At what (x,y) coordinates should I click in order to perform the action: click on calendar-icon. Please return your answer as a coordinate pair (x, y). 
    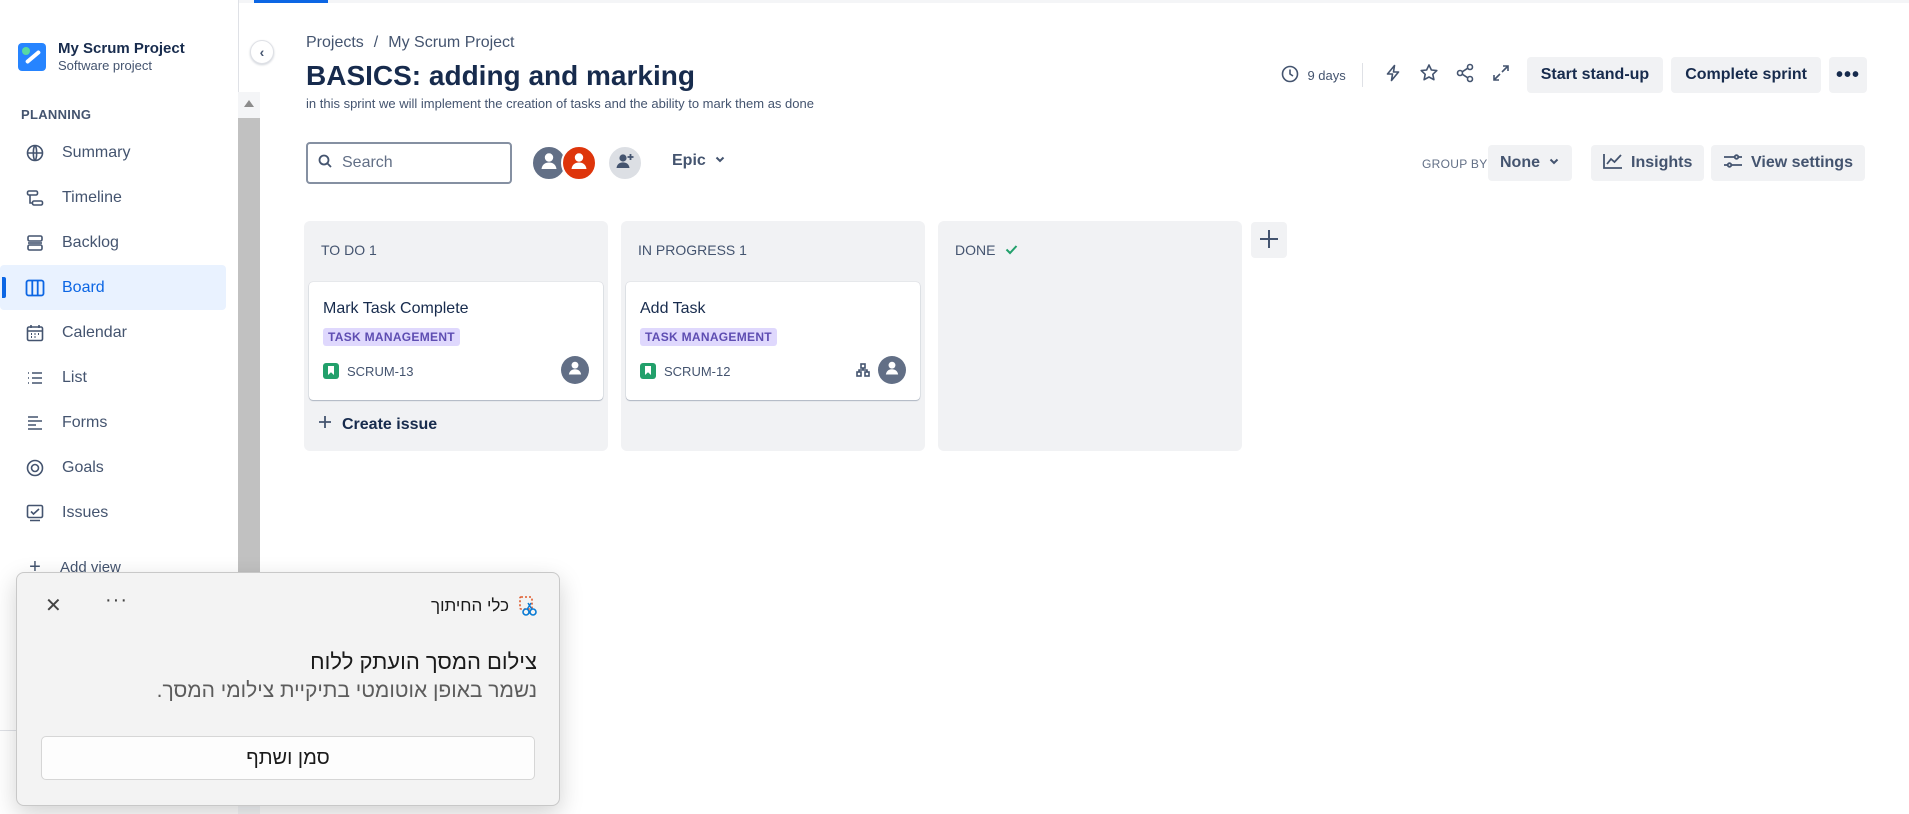
    Looking at the image, I should click on (35, 333).